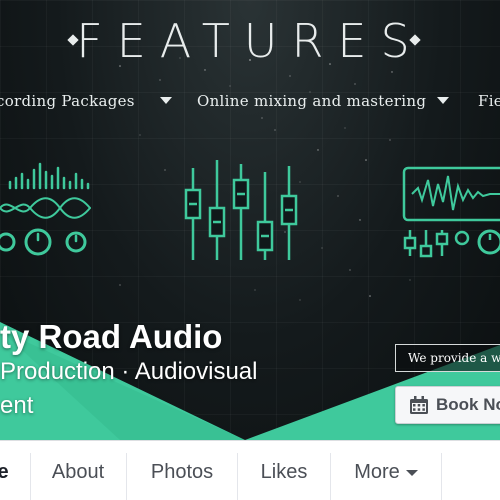 The image size is (500, 500). I want to click on page-title: ty Road Audio, so click(111, 336).